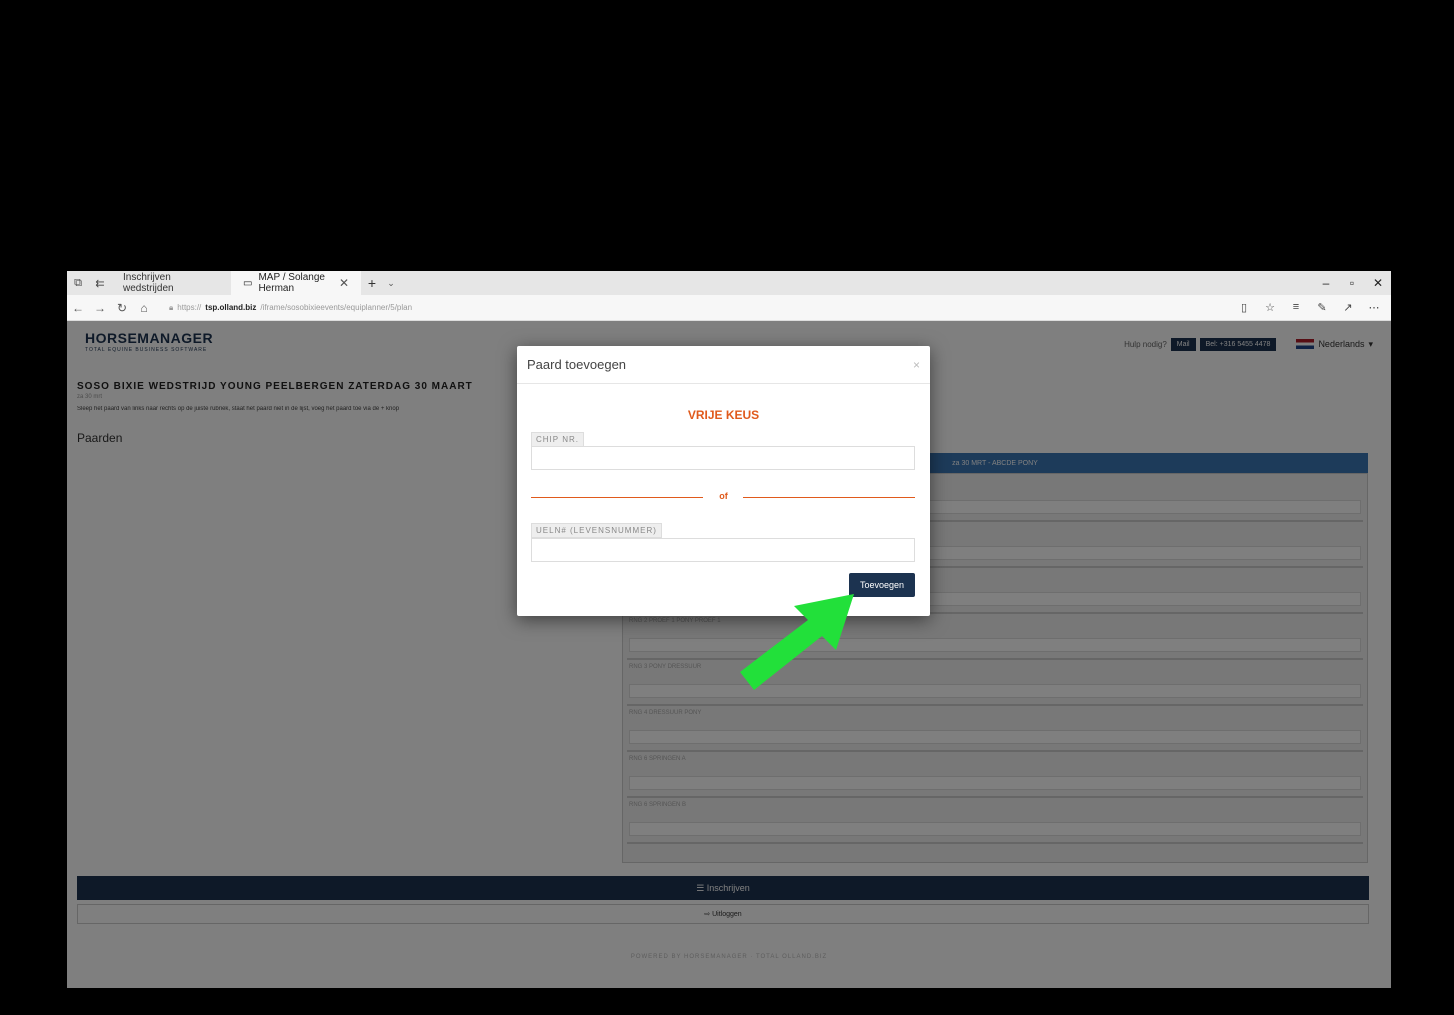  Describe the element at coordinates (144, 308) in the screenshot. I see `home-icon: ⌂` at that location.